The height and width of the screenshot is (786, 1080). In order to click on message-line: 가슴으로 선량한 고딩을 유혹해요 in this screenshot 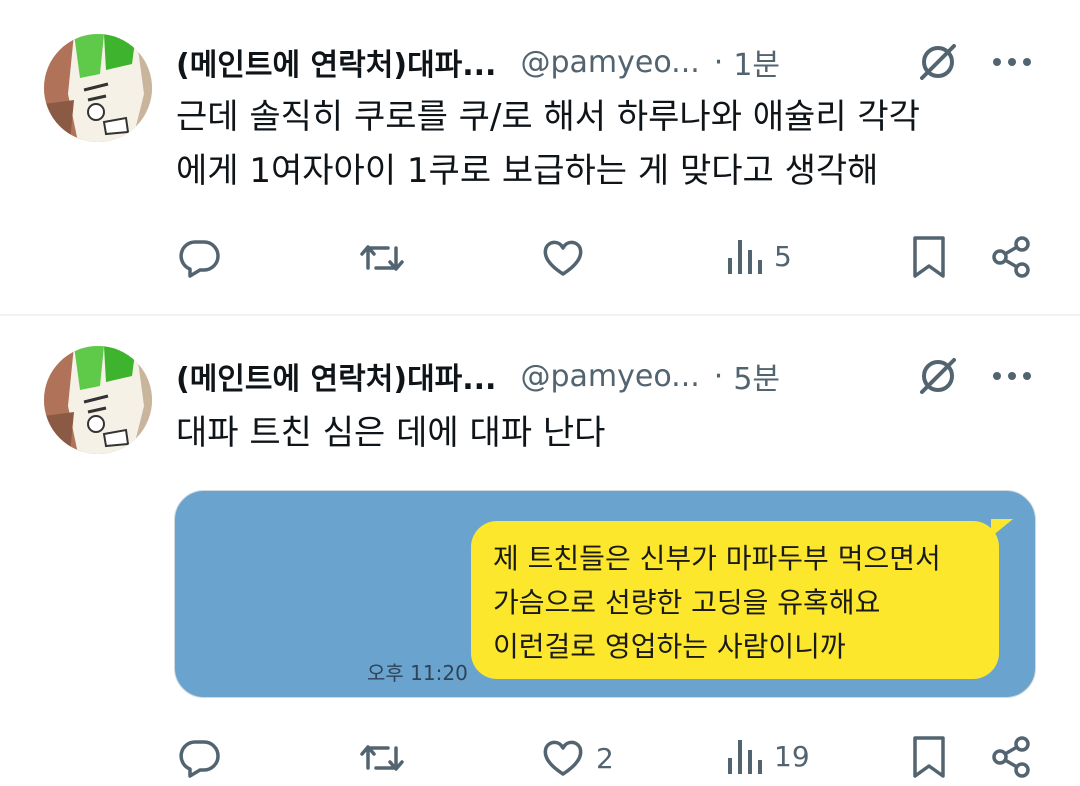, I will do `click(687, 602)`.